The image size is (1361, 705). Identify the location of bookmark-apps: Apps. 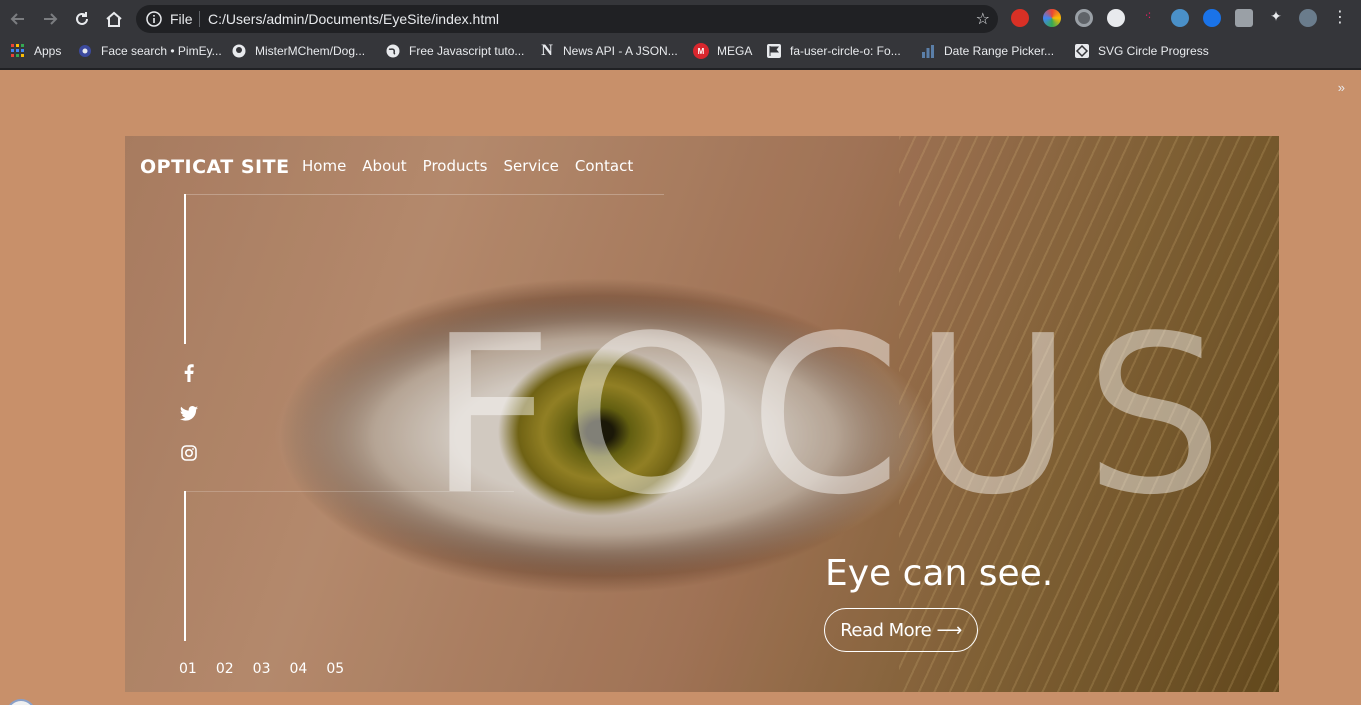
(35, 51).